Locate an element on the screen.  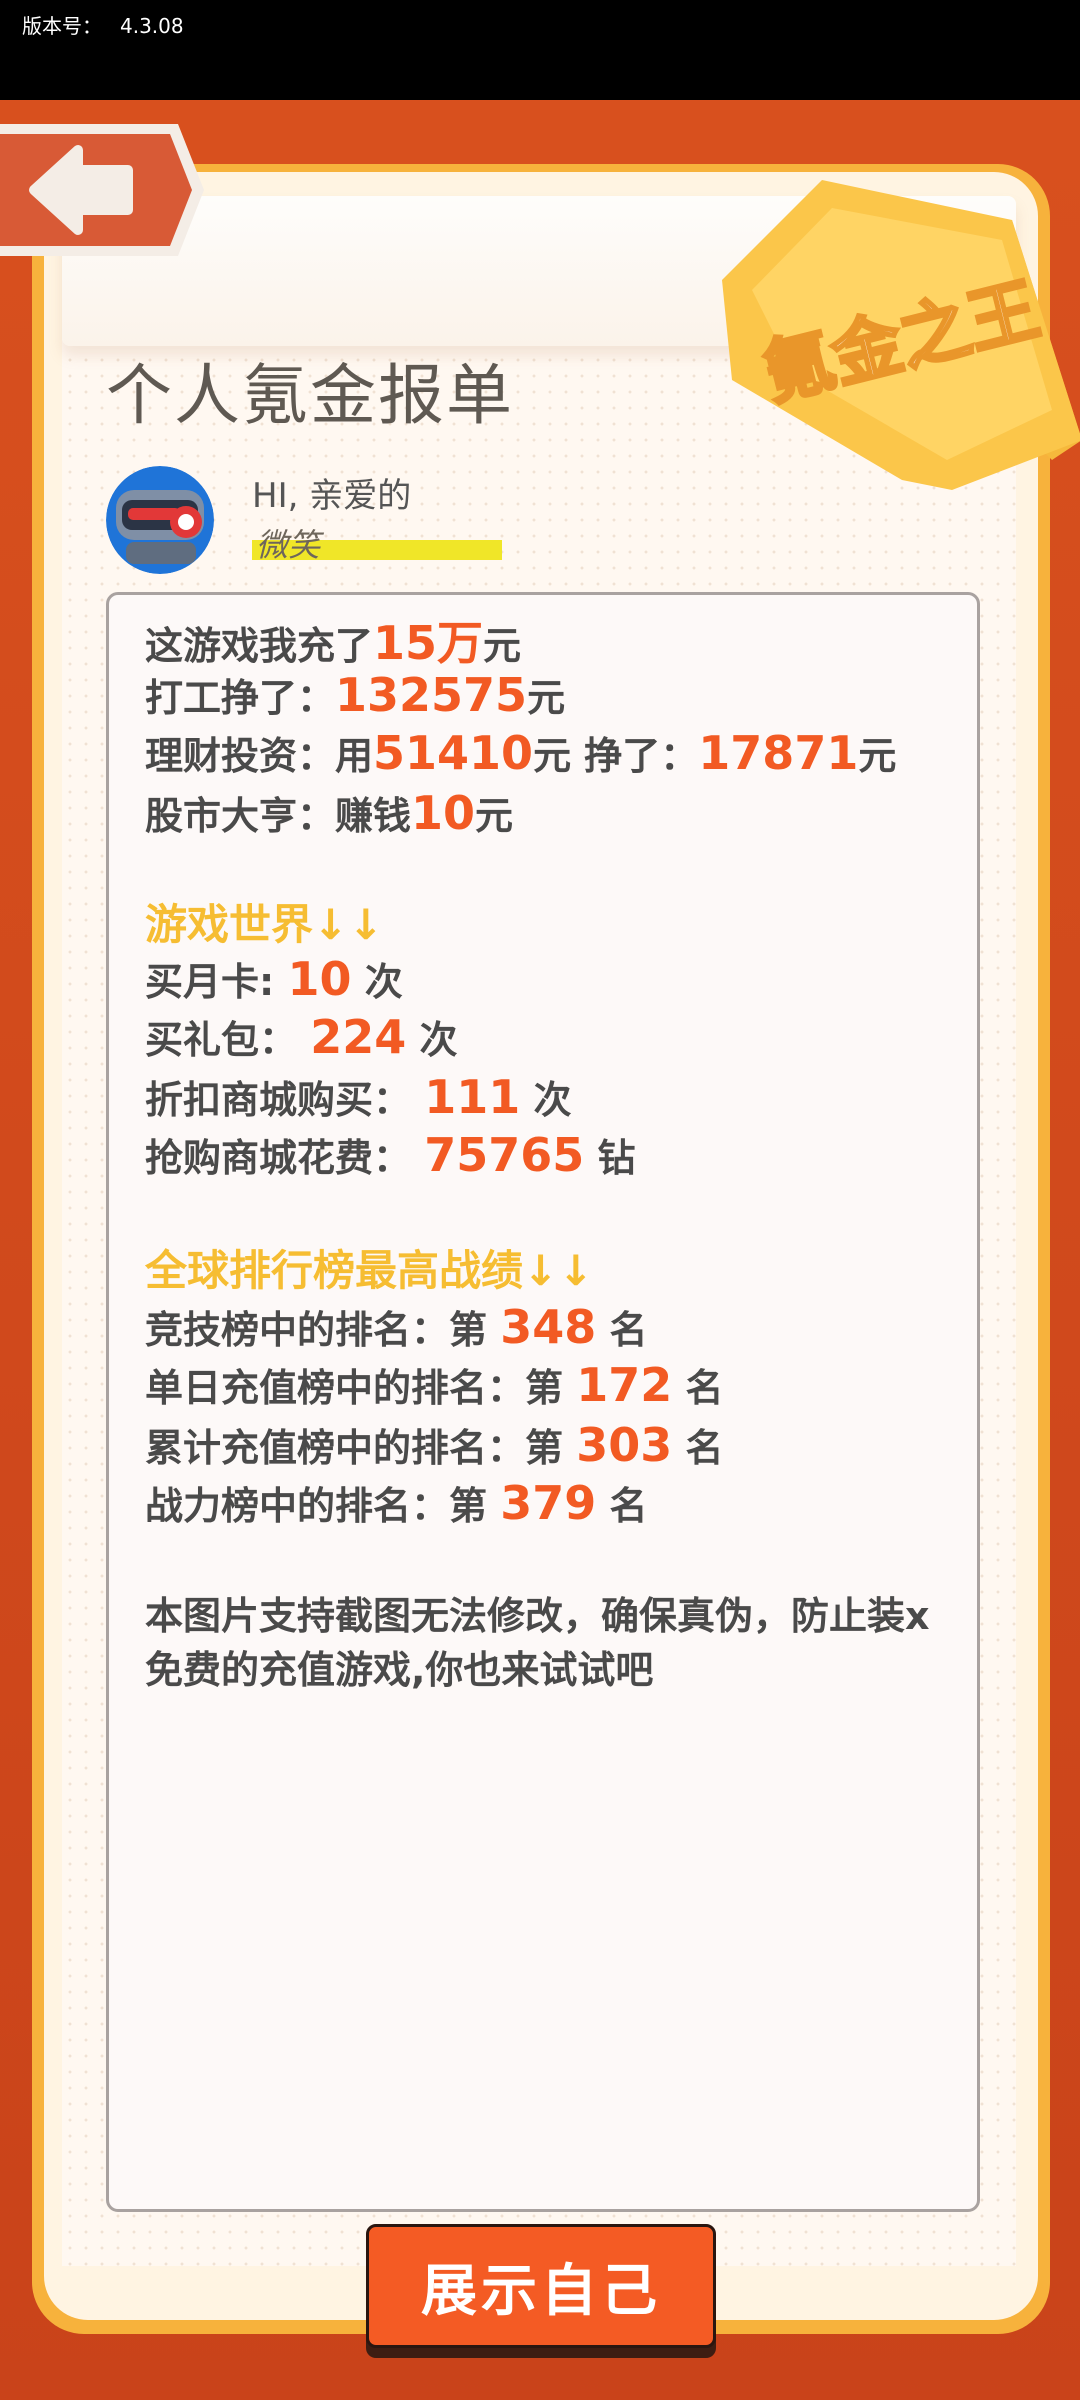
status-bar: 版本号： 4.3.08 is located at coordinates (540, 50).